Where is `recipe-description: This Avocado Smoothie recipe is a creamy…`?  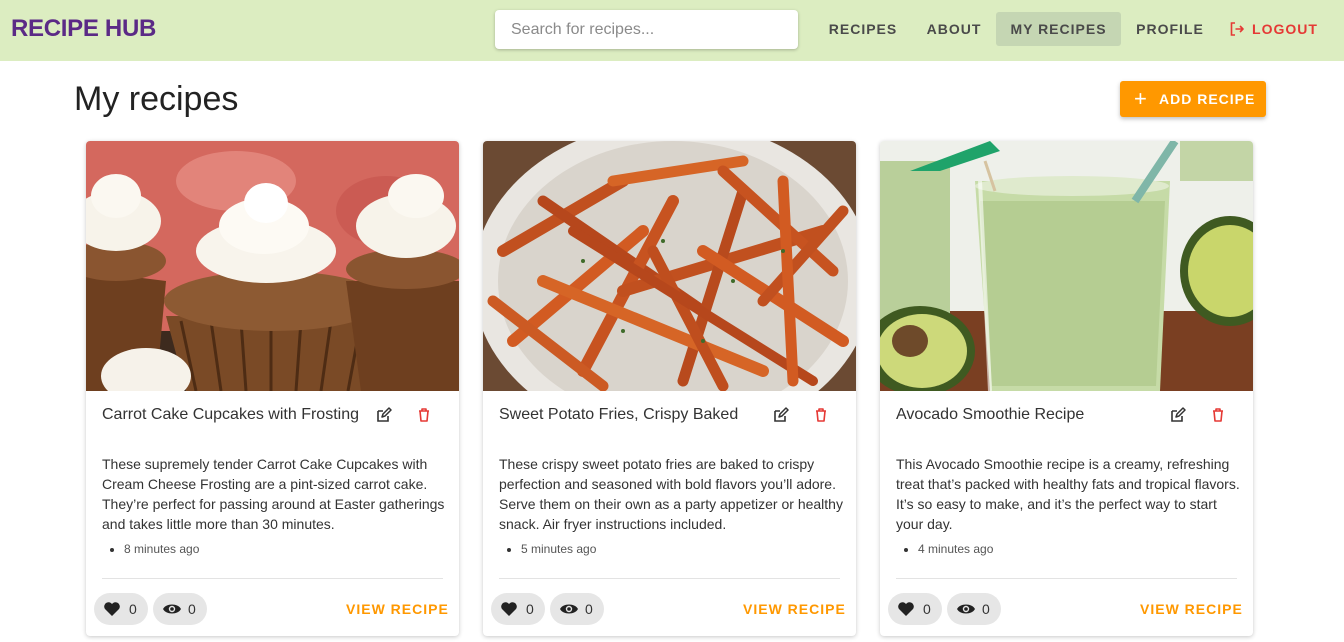 recipe-description: This Avocado Smoothie recipe is a creamy… is located at coordinates (1068, 494).